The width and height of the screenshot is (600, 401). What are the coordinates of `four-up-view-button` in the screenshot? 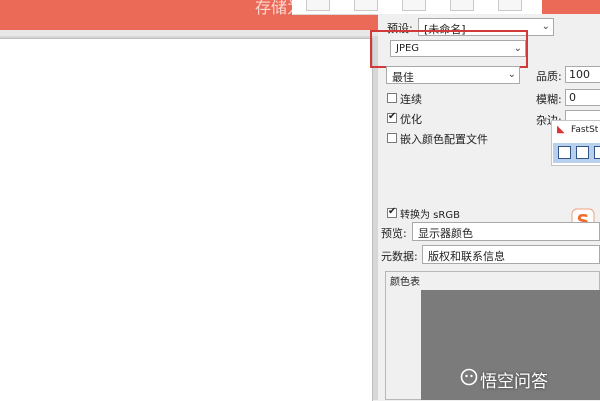 It's located at (462, 5).